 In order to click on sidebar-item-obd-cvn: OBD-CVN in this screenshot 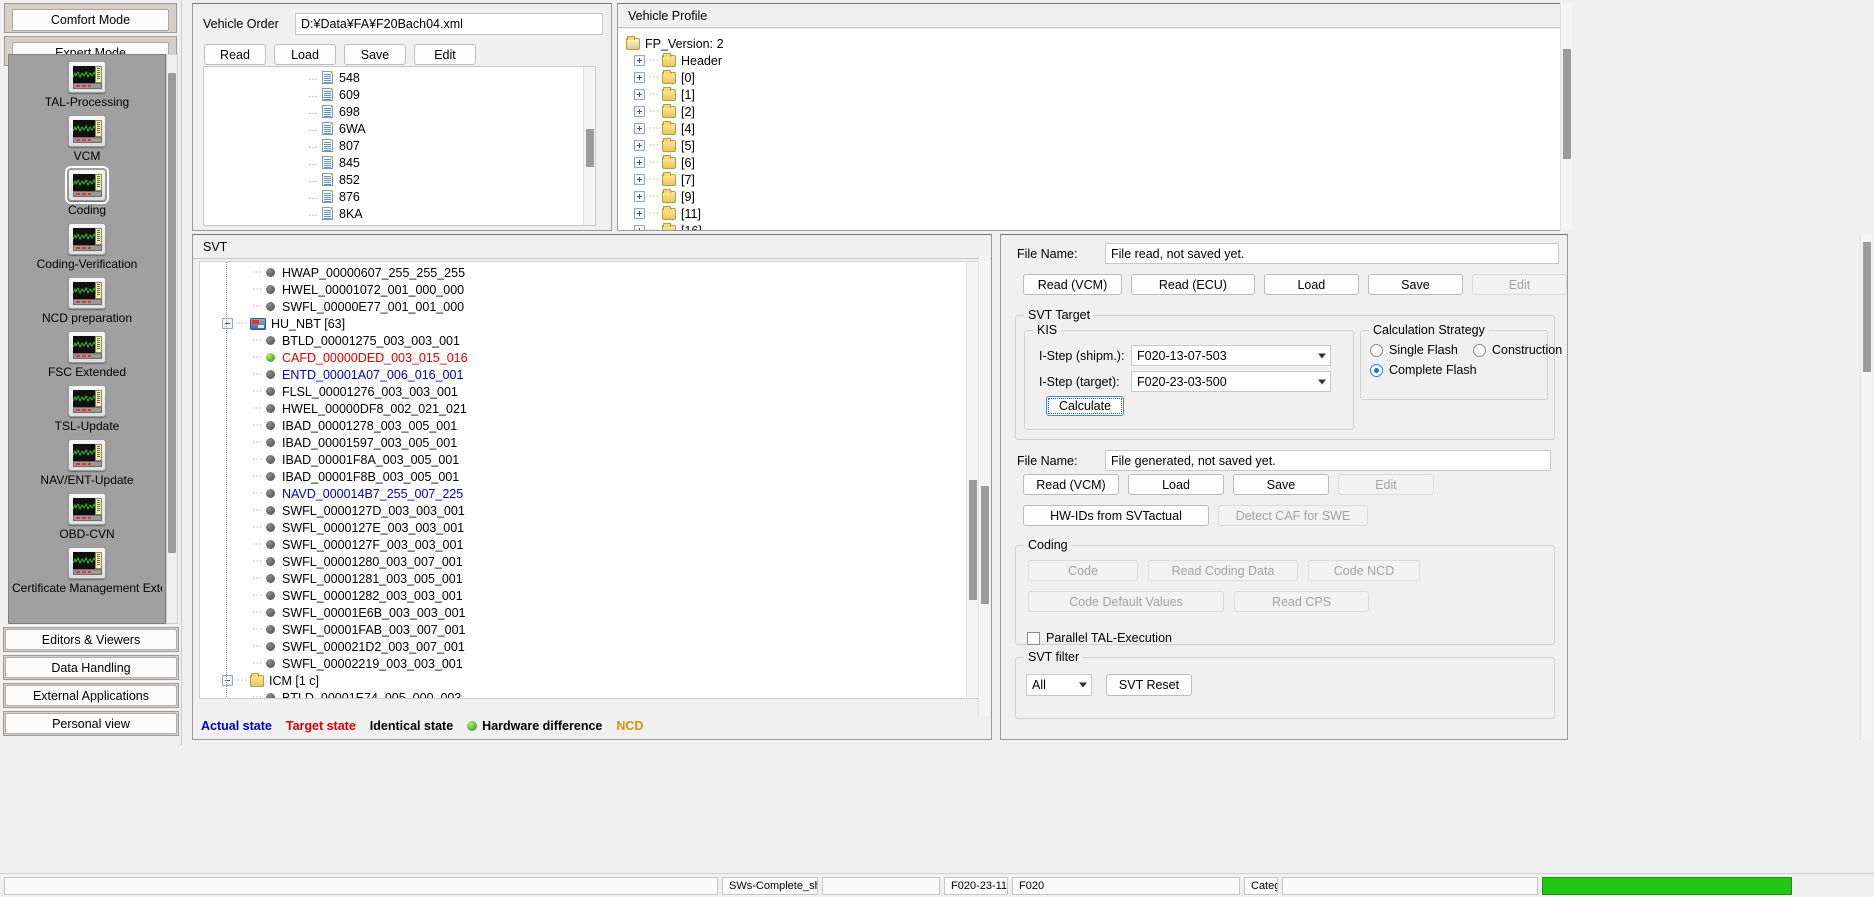, I will do `click(87, 514)`.